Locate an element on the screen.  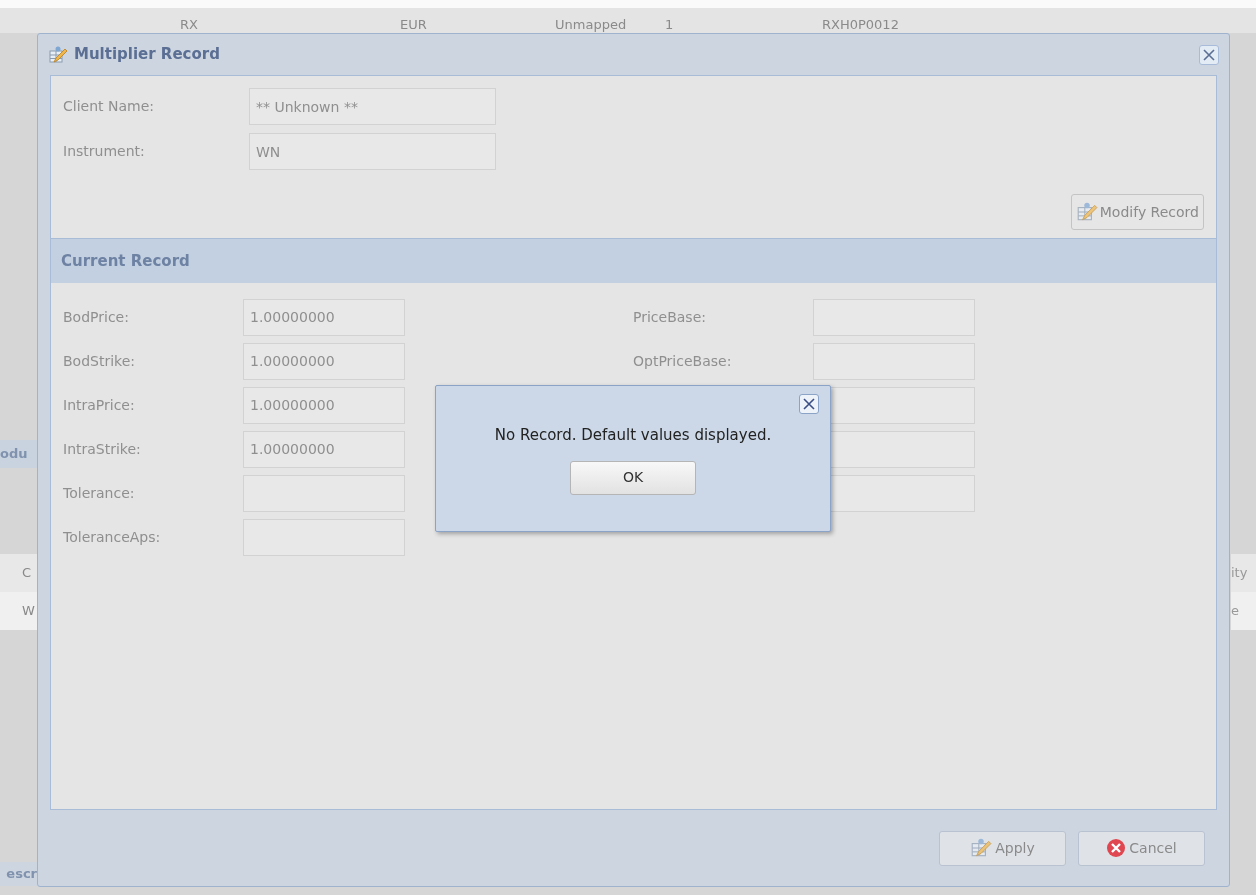
ok-button: OK is located at coordinates (633, 477).